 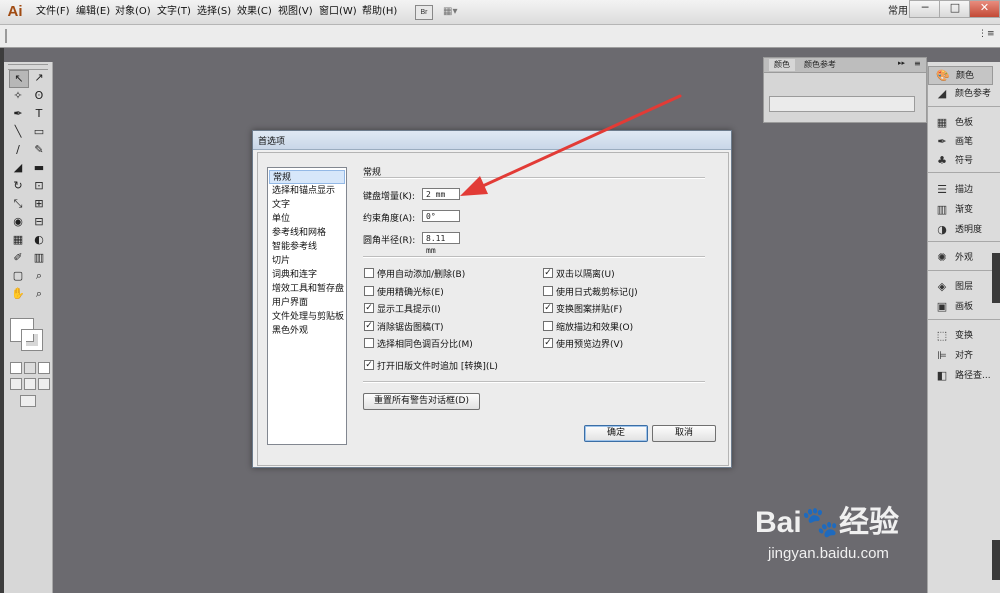 I want to click on perspective-grid-tool-icon: ⊟, so click(x=39, y=222).